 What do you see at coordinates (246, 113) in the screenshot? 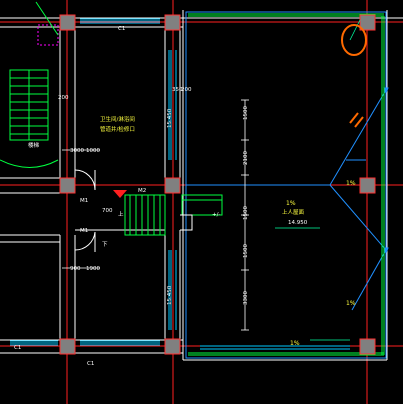
I see `dim-h: 1500` at bounding box center [246, 113].